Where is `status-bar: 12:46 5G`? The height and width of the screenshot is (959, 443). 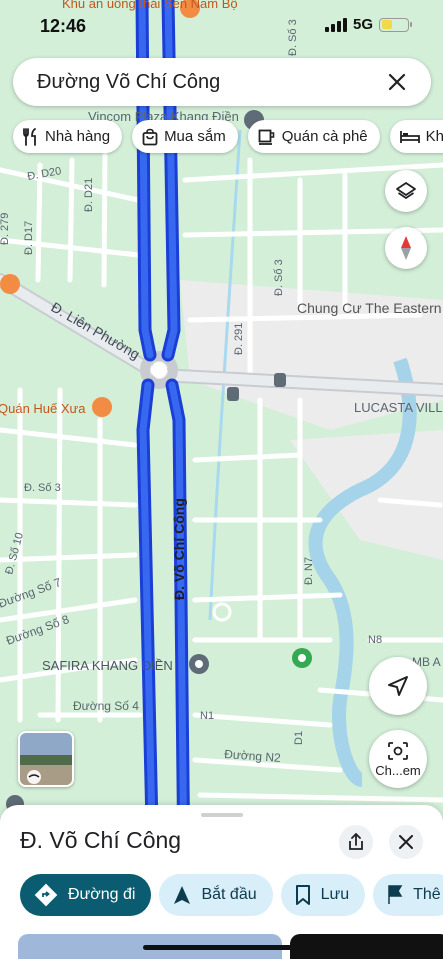 status-bar: 12:46 5G is located at coordinates (221, 26).